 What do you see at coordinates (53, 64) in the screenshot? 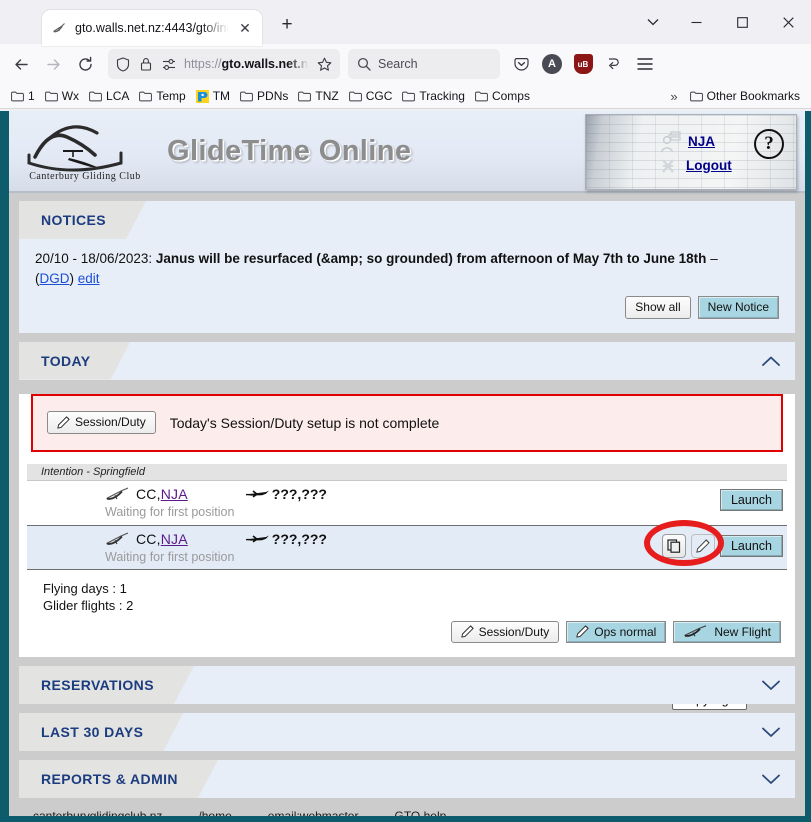
I see `forward-icon` at bounding box center [53, 64].